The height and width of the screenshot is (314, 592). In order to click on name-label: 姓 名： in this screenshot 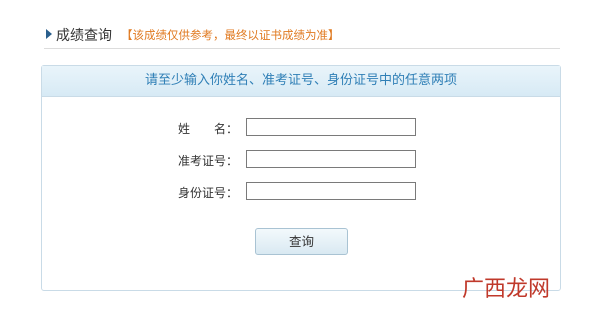, I will do `click(207, 129)`.